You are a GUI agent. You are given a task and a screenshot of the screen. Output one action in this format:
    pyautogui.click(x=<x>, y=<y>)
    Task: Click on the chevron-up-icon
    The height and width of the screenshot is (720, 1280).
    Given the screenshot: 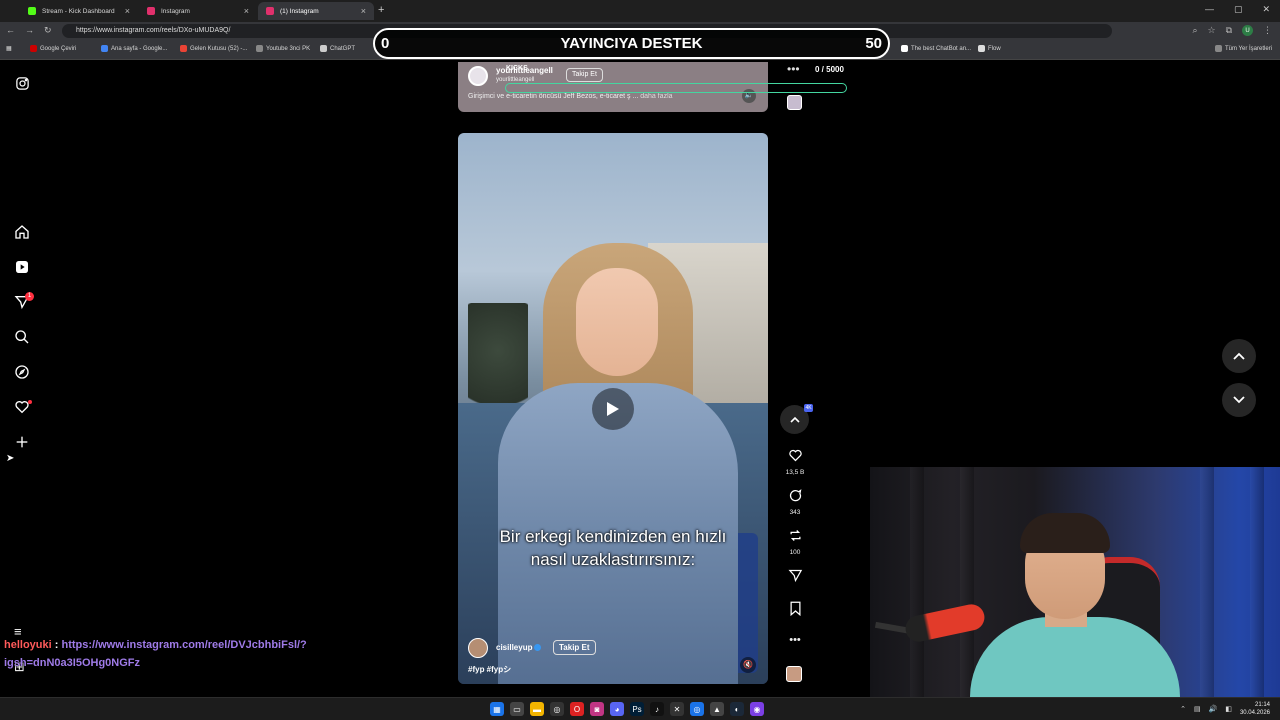 What is the action you would take?
    pyautogui.click(x=1239, y=356)
    